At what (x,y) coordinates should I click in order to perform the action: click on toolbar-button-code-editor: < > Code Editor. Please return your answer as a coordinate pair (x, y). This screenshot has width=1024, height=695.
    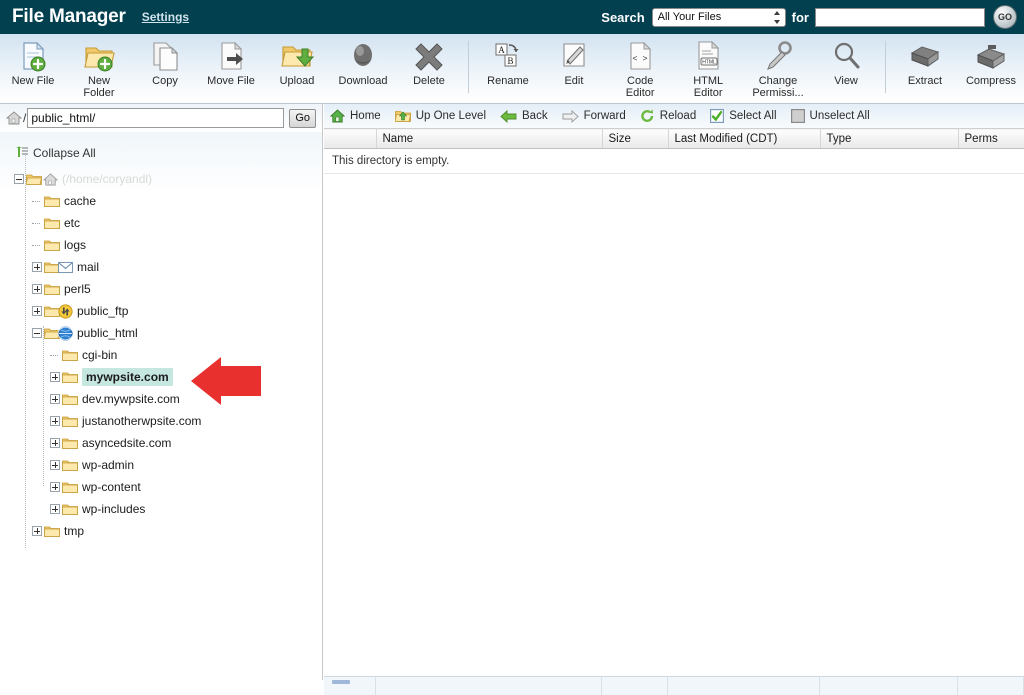
    Looking at the image, I should click on (640, 69).